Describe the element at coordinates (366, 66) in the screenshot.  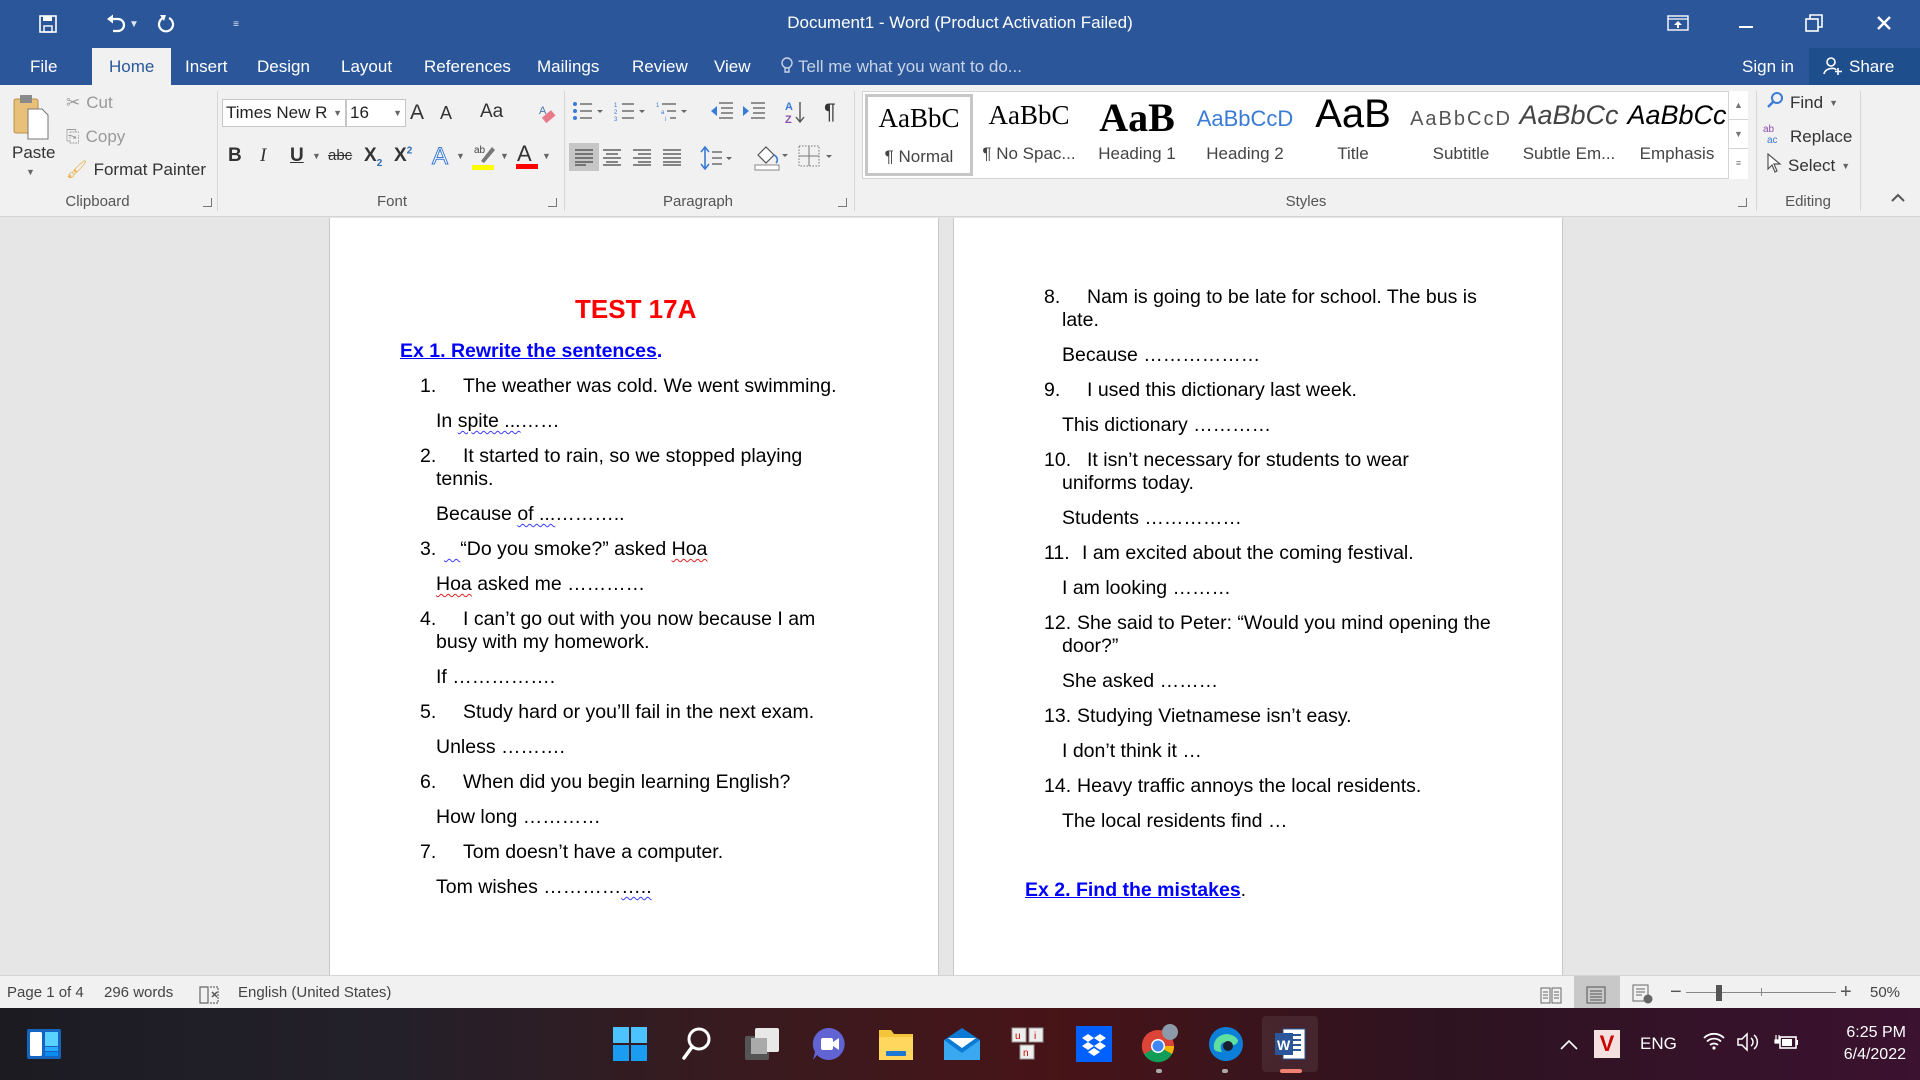
I see `tab-layout: Layout` at that location.